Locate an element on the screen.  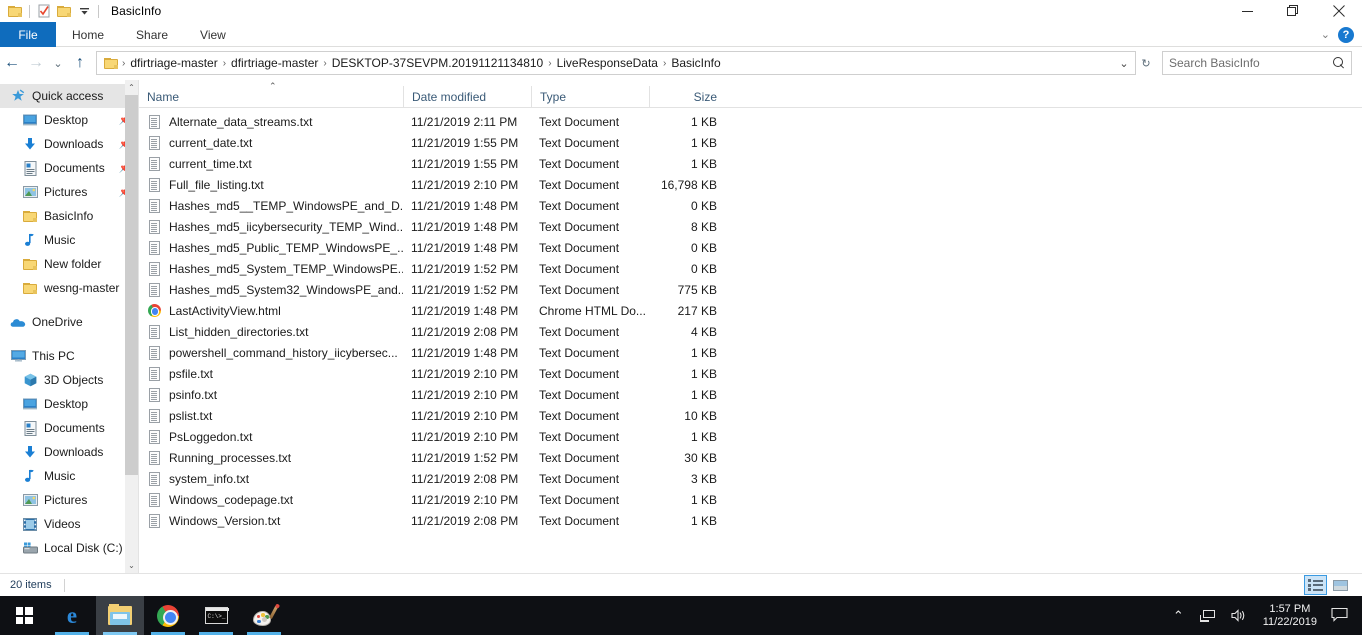
scrollbar-track is located at coordinates (131, 326).